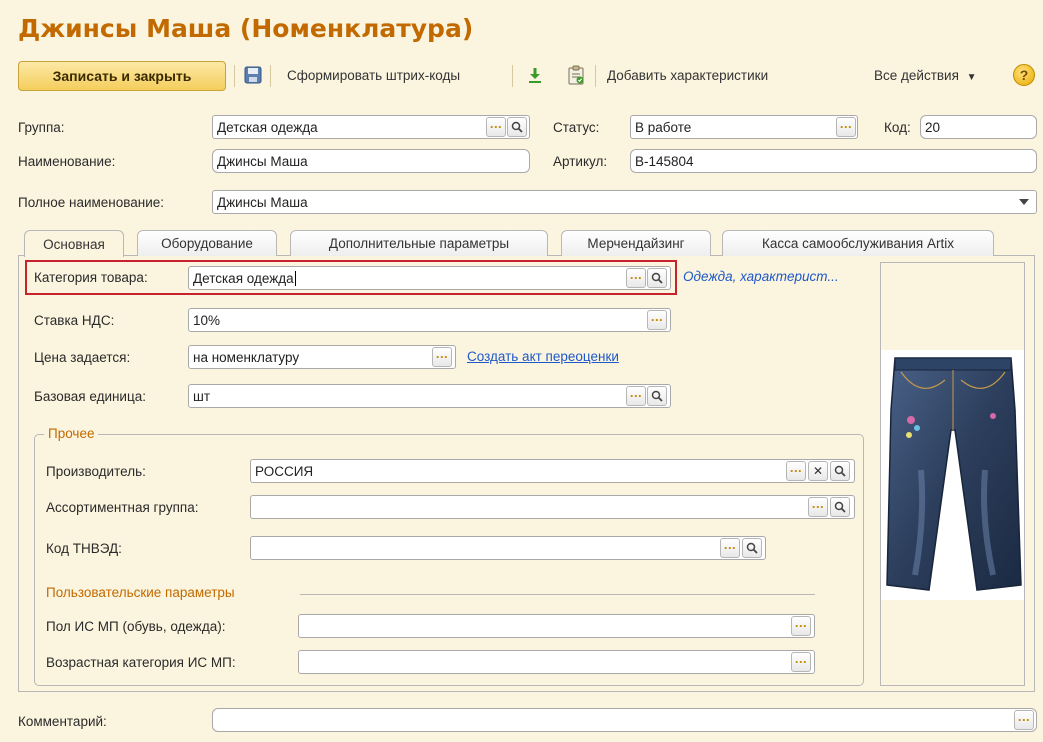 Image resolution: width=1043 pixels, height=742 pixels. Describe the element at coordinates (1024, 202) in the screenshot. I see `dropdown-icon` at that location.